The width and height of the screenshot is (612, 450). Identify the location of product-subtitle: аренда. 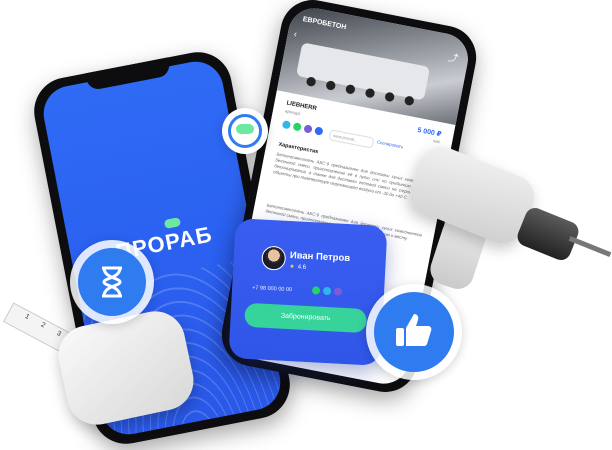
(292, 112).